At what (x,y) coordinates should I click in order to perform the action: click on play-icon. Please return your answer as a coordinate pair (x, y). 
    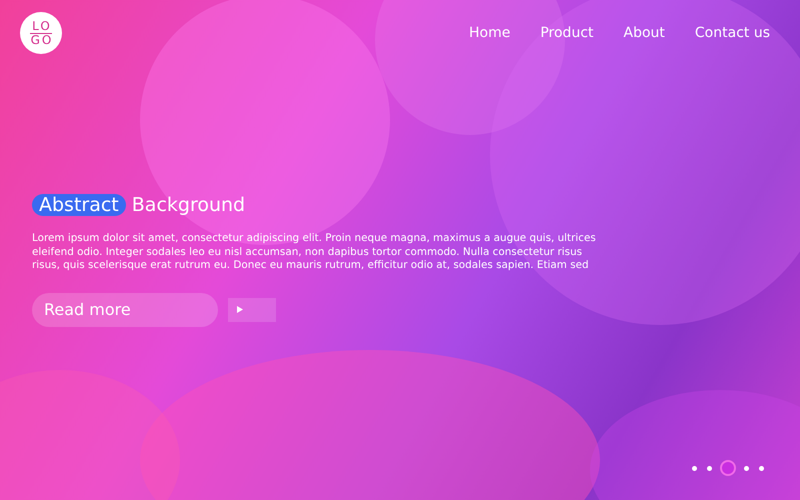
    Looking at the image, I should click on (240, 309).